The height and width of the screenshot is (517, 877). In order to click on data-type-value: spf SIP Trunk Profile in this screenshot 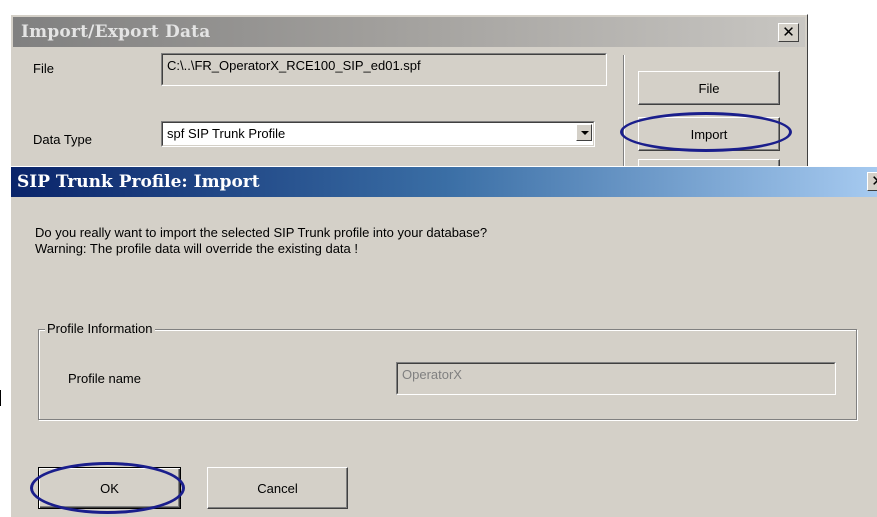, I will do `click(378, 134)`.